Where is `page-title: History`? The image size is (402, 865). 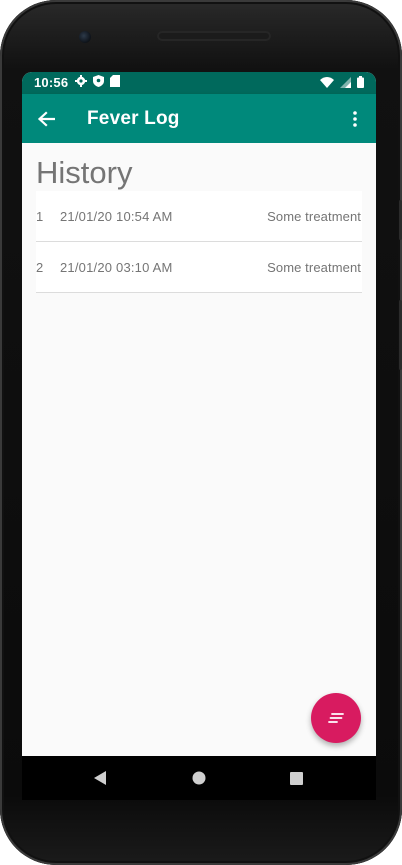
page-title: History is located at coordinates (84, 172).